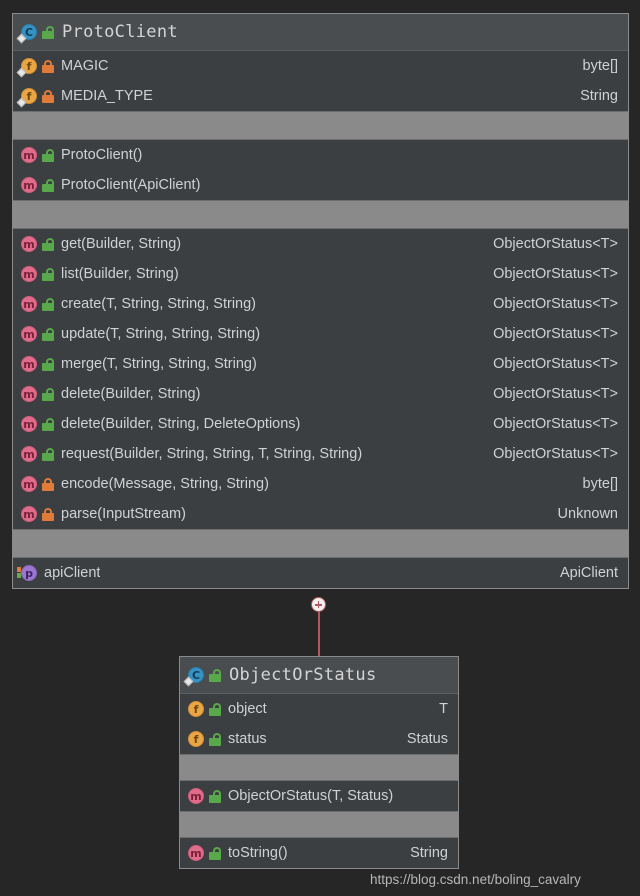 The image size is (640, 896). I want to click on expand-plus-node, so click(318, 604).